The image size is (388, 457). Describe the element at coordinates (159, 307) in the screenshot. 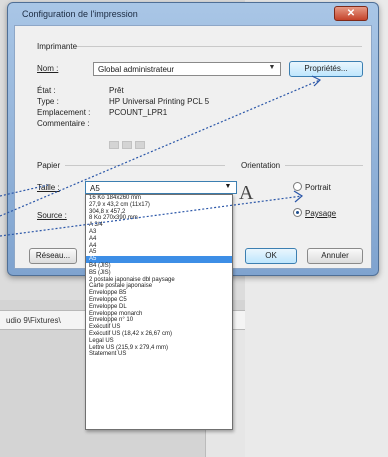

I see `dropdown-option: Enveloppe DL` at that location.